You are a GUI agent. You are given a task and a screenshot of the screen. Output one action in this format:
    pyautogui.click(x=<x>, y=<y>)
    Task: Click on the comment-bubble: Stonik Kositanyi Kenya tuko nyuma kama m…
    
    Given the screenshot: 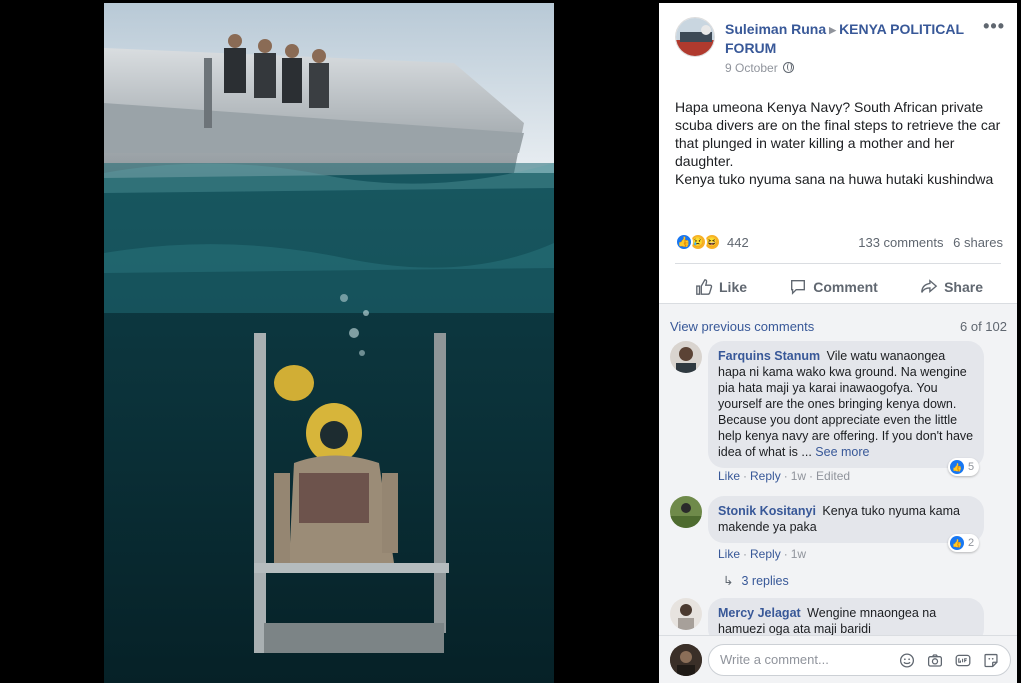 What is the action you would take?
    pyautogui.click(x=846, y=519)
    